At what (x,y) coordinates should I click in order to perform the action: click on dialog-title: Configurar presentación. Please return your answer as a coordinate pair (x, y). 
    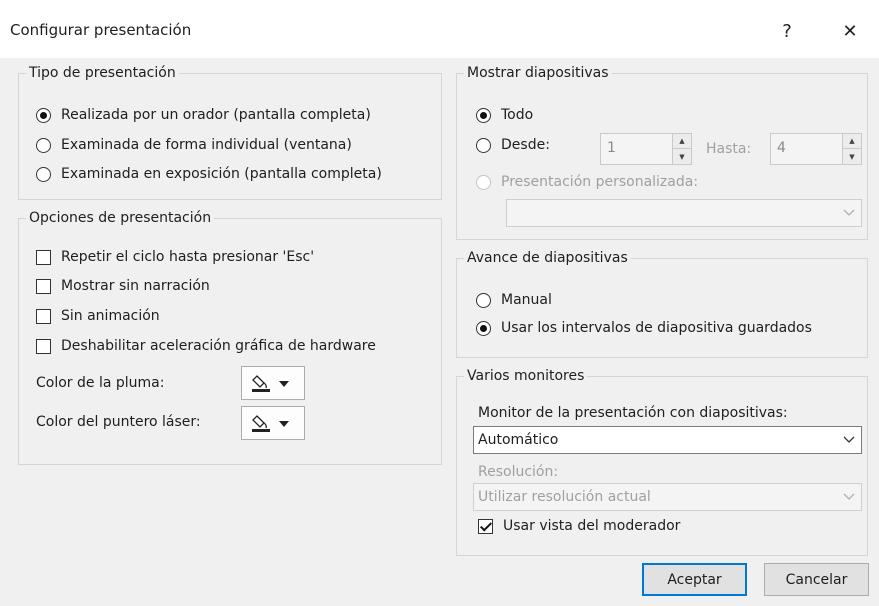
    Looking at the image, I should click on (101, 30).